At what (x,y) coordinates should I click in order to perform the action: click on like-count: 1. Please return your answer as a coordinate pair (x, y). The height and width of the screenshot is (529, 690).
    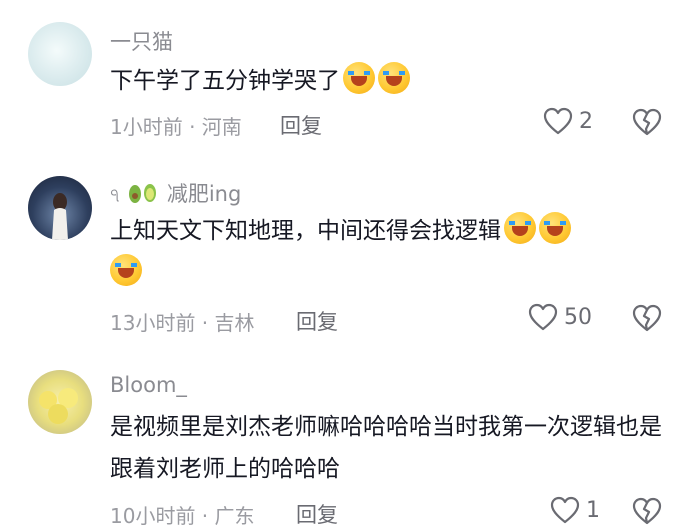
    Looking at the image, I should click on (593, 510).